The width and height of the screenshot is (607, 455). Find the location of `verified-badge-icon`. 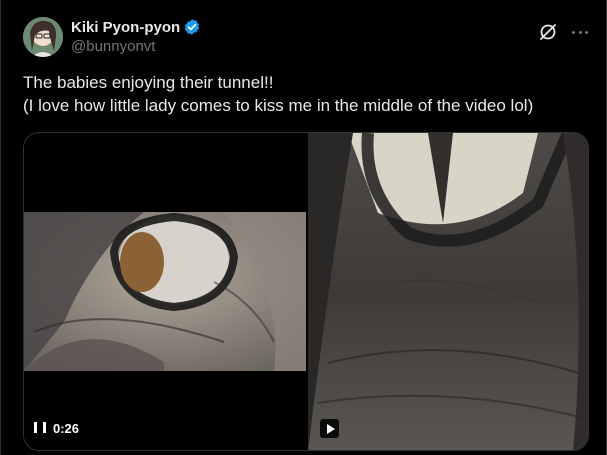

verified-badge-icon is located at coordinates (192, 27).